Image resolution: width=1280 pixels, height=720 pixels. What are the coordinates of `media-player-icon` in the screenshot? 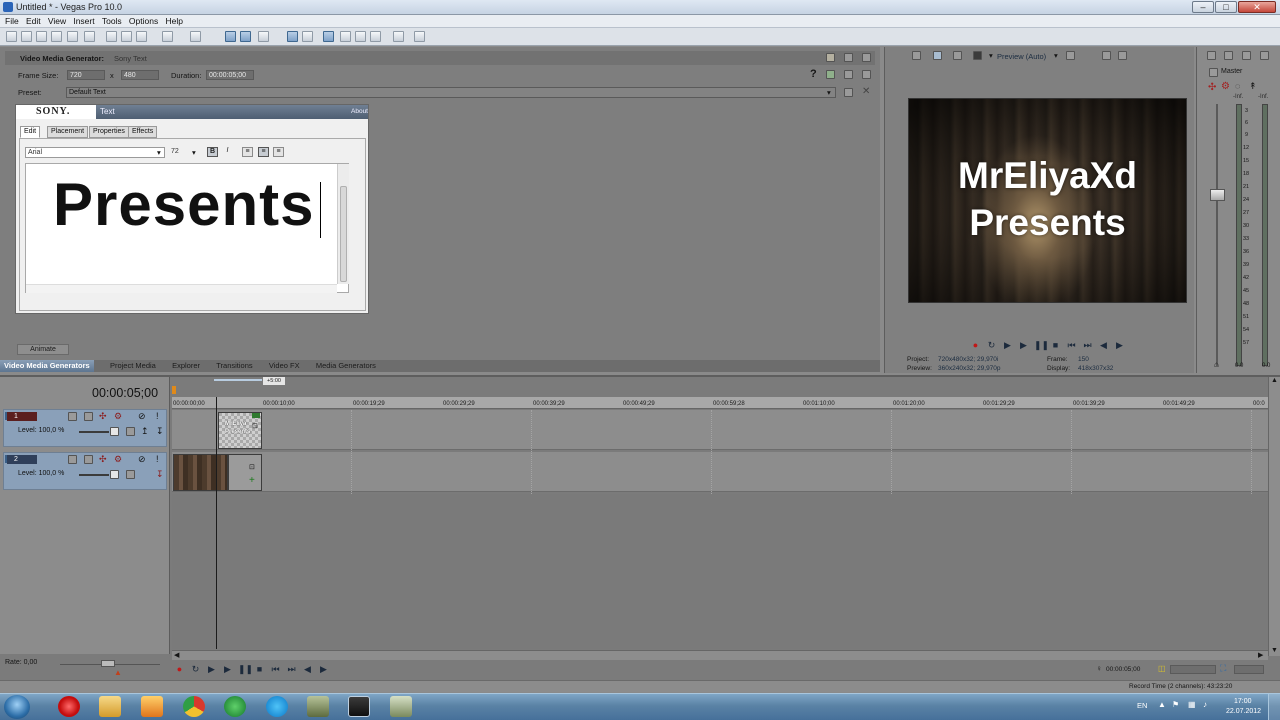 It's located at (152, 706).